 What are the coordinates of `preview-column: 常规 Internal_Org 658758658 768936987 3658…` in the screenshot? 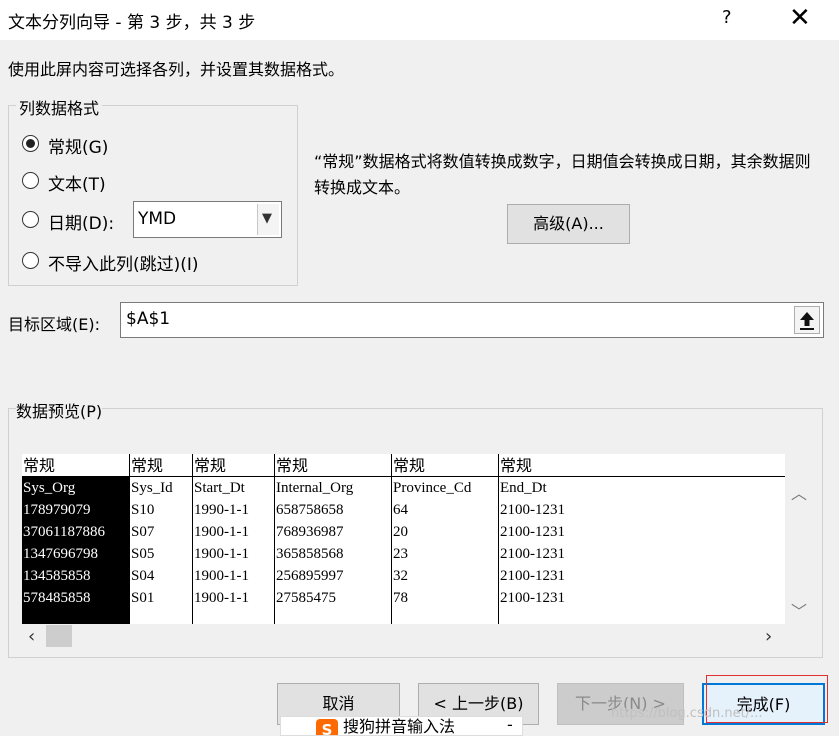 It's located at (333, 539).